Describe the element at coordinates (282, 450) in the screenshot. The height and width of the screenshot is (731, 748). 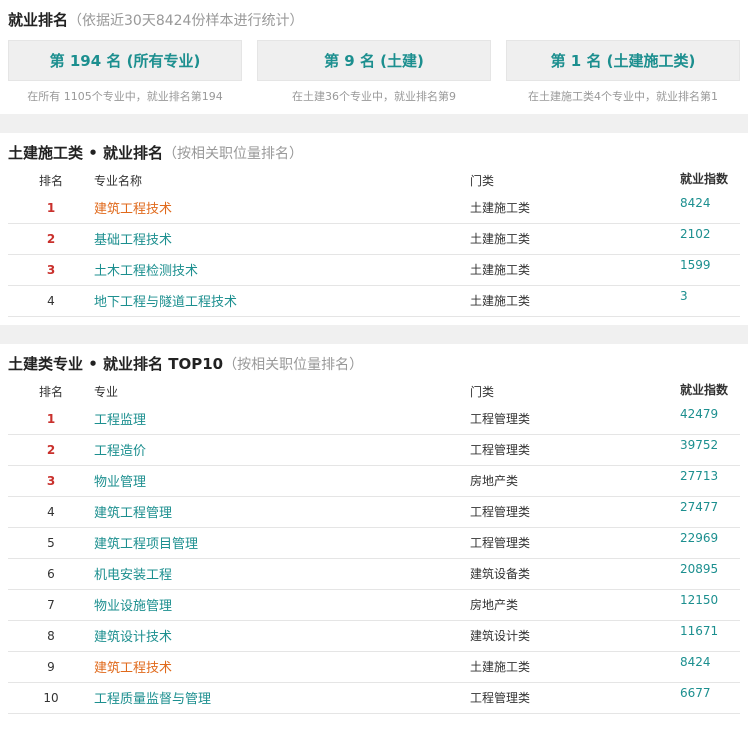
I see `major-cell: 工程造价` at that location.